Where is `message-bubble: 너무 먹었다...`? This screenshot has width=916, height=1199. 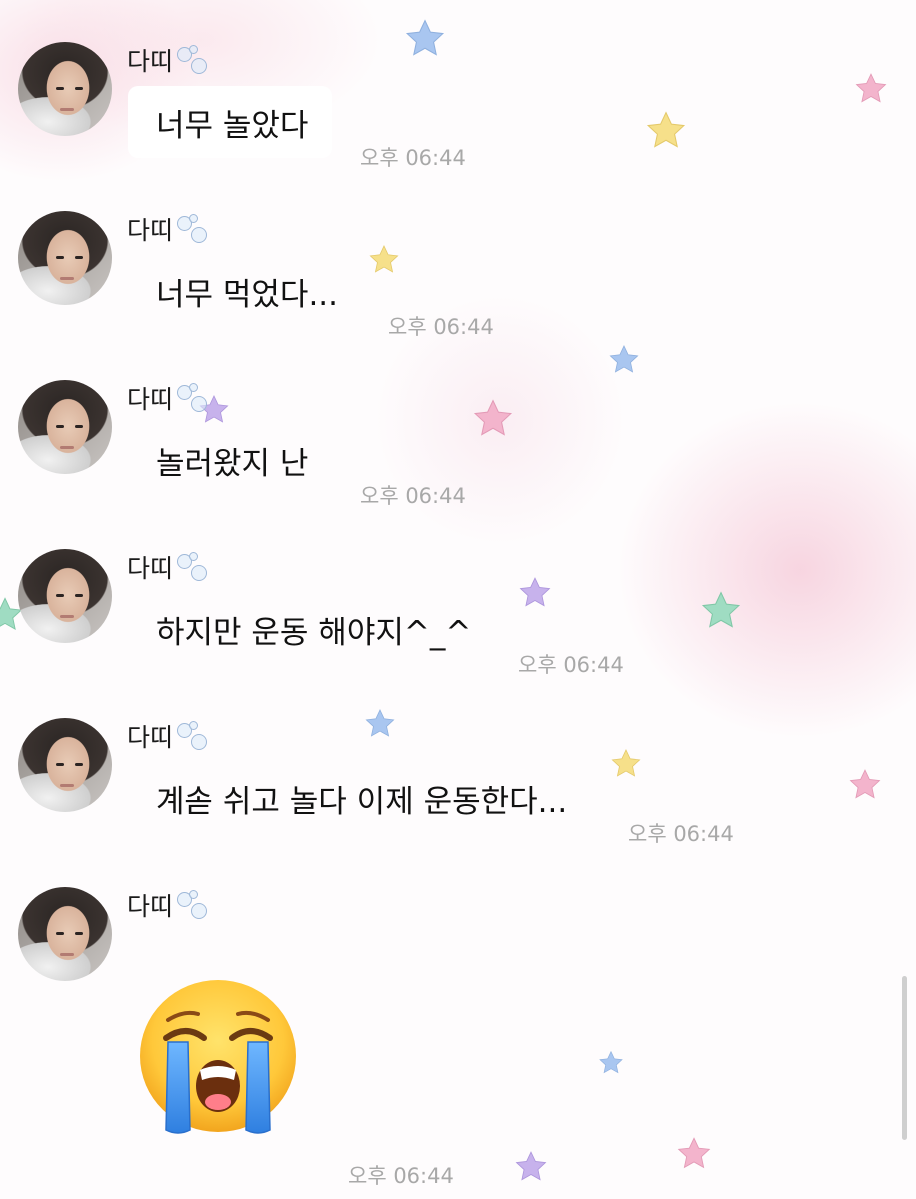
message-bubble: 너무 먹었다... is located at coordinates (245, 291).